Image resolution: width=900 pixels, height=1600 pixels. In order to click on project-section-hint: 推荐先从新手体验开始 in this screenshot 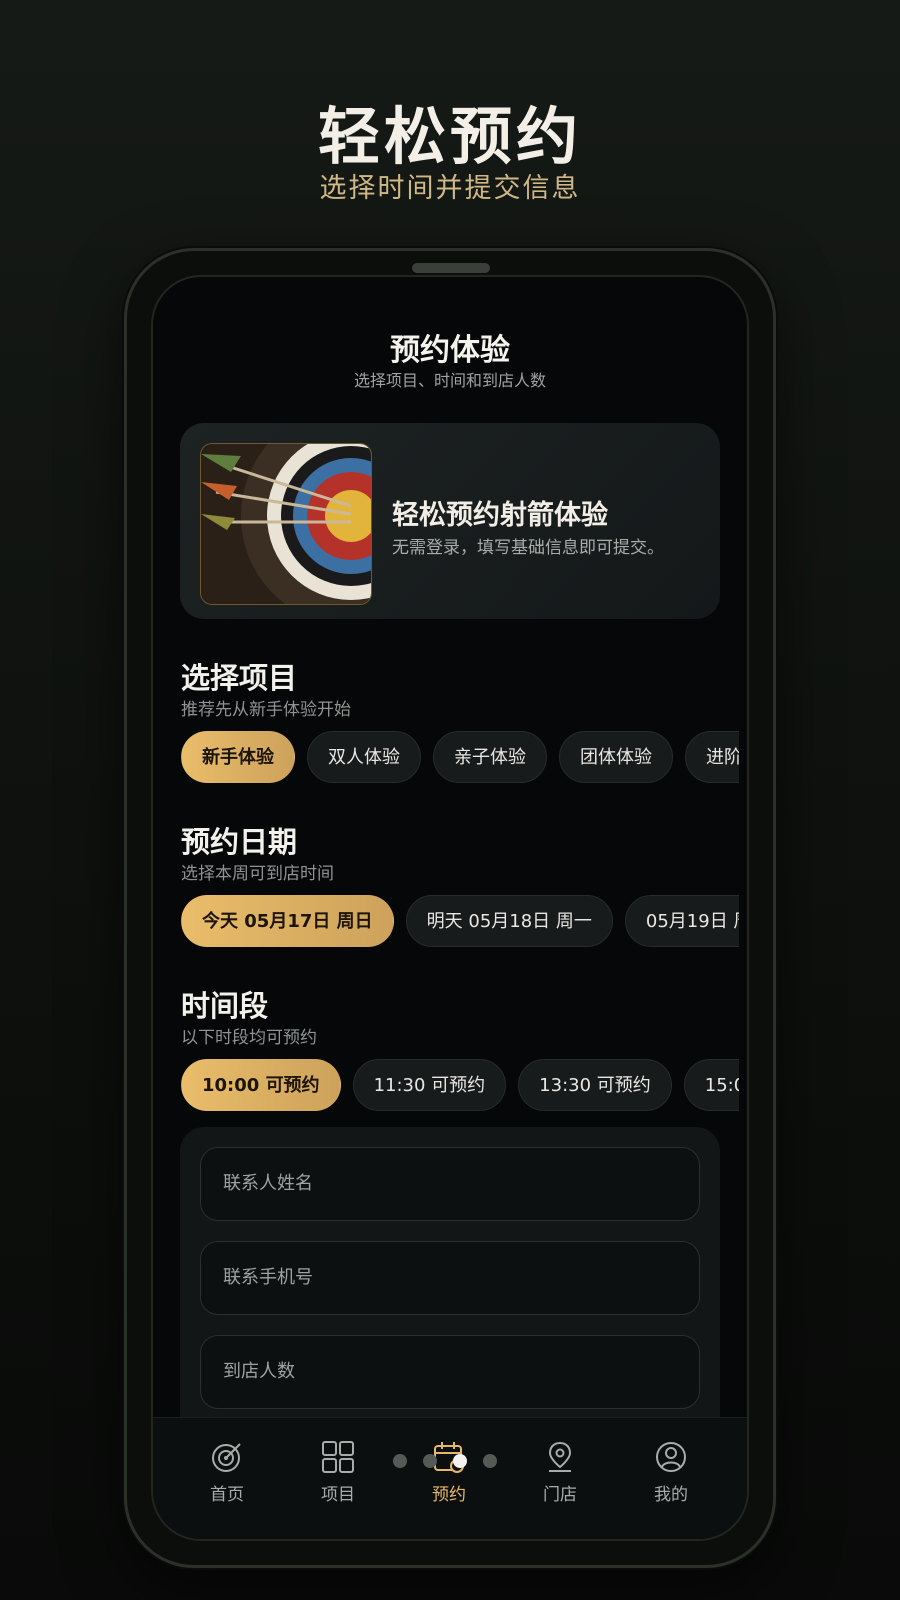, I will do `click(266, 710)`.